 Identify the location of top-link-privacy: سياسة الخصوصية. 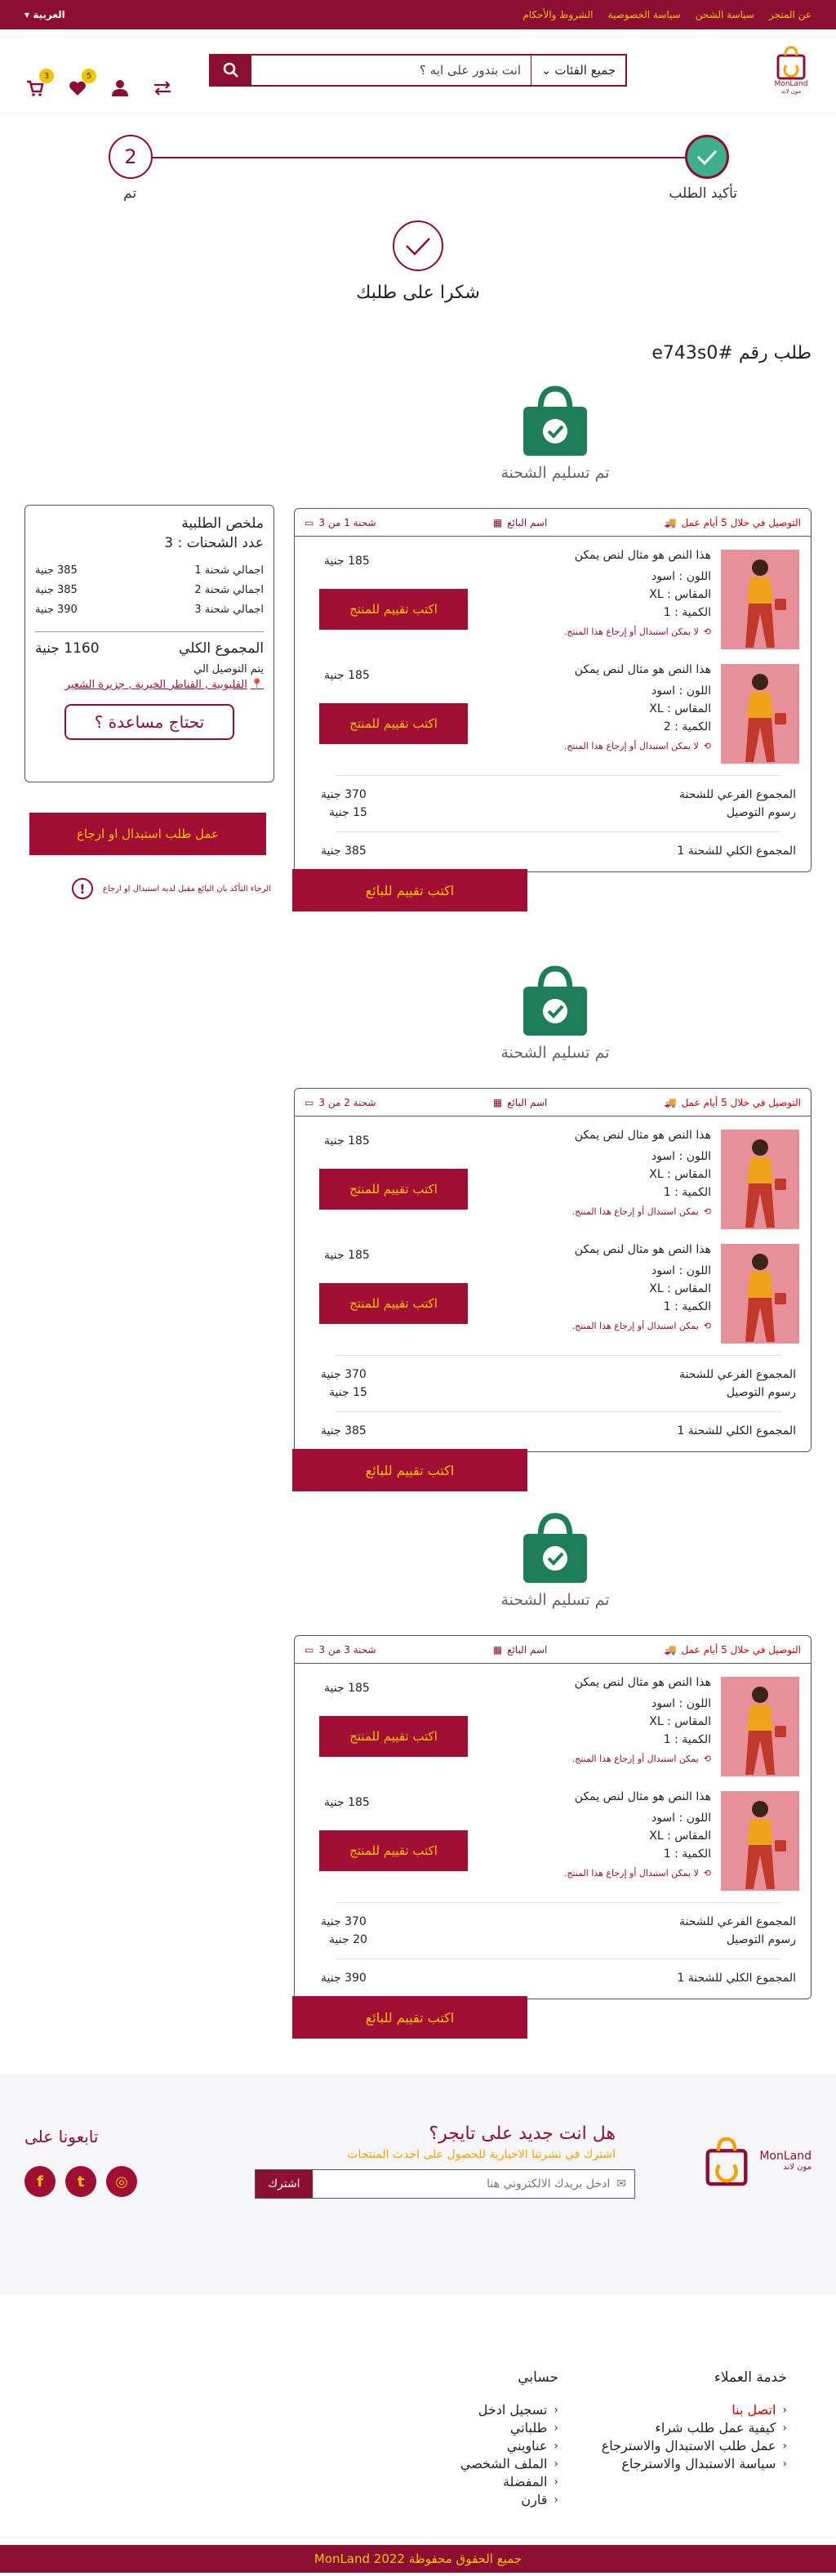
(644, 14).